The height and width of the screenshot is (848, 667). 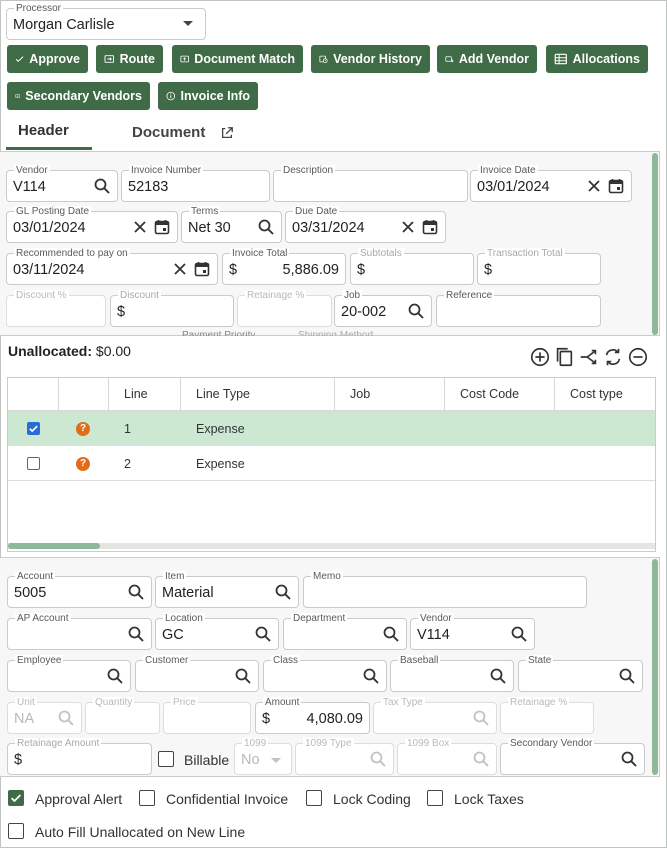 I want to click on column-cost-code: Cost Code, so click(x=500, y=394).